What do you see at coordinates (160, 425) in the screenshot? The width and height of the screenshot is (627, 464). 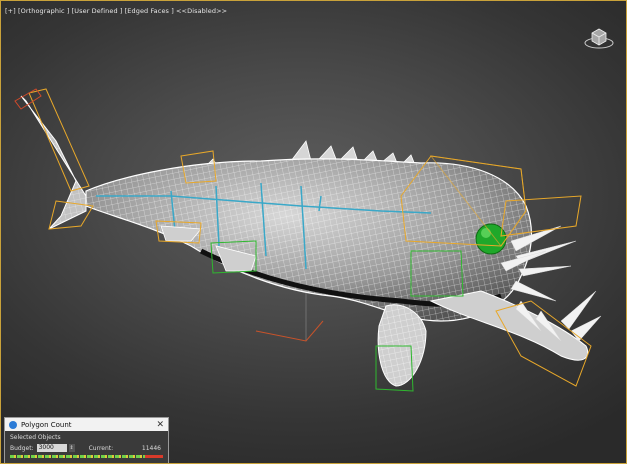 I see `close-icon: ✕` at bounding box center [160, 425].